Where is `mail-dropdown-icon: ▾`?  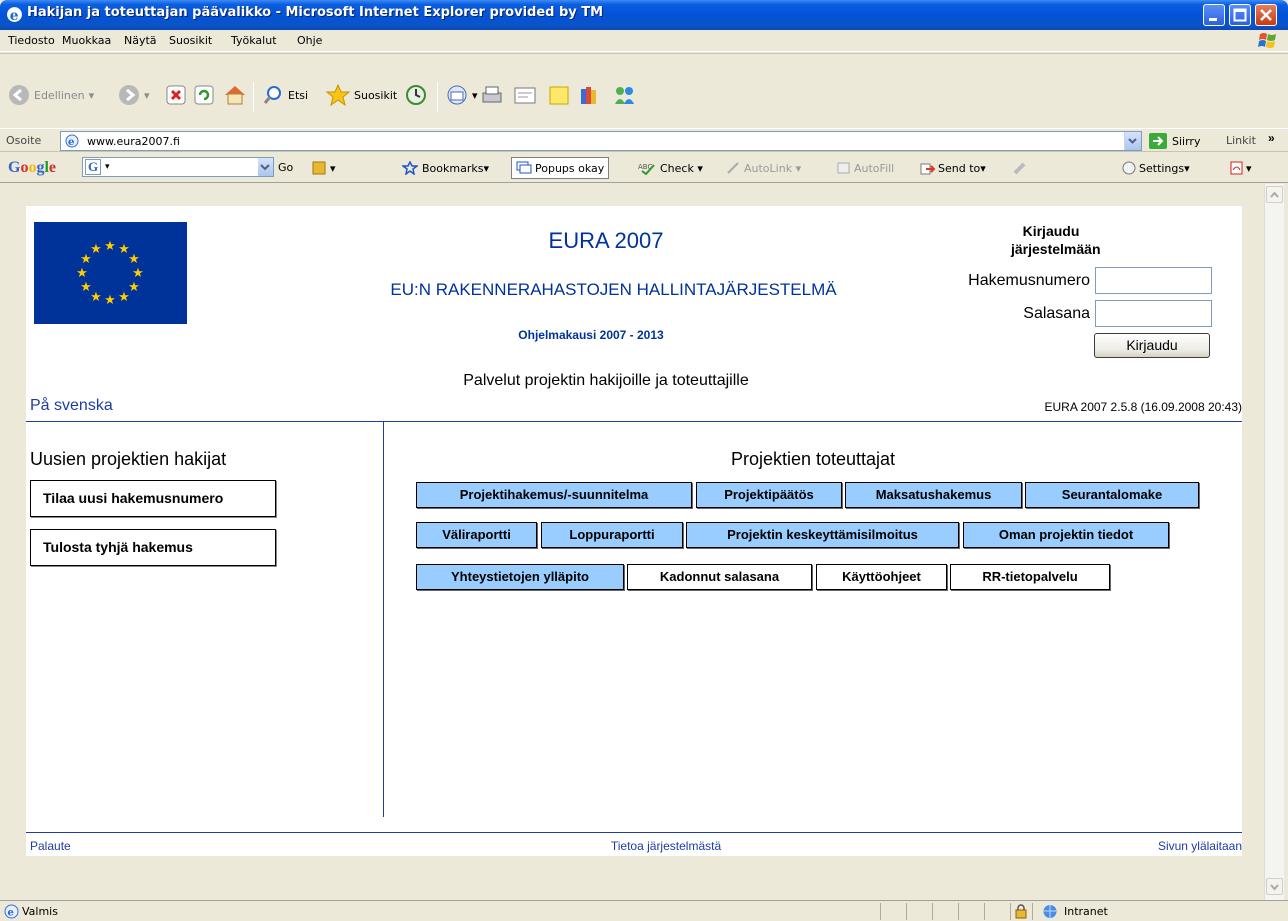 mail-dropdown-icon: ▾ is located at coordinates (475, 95).